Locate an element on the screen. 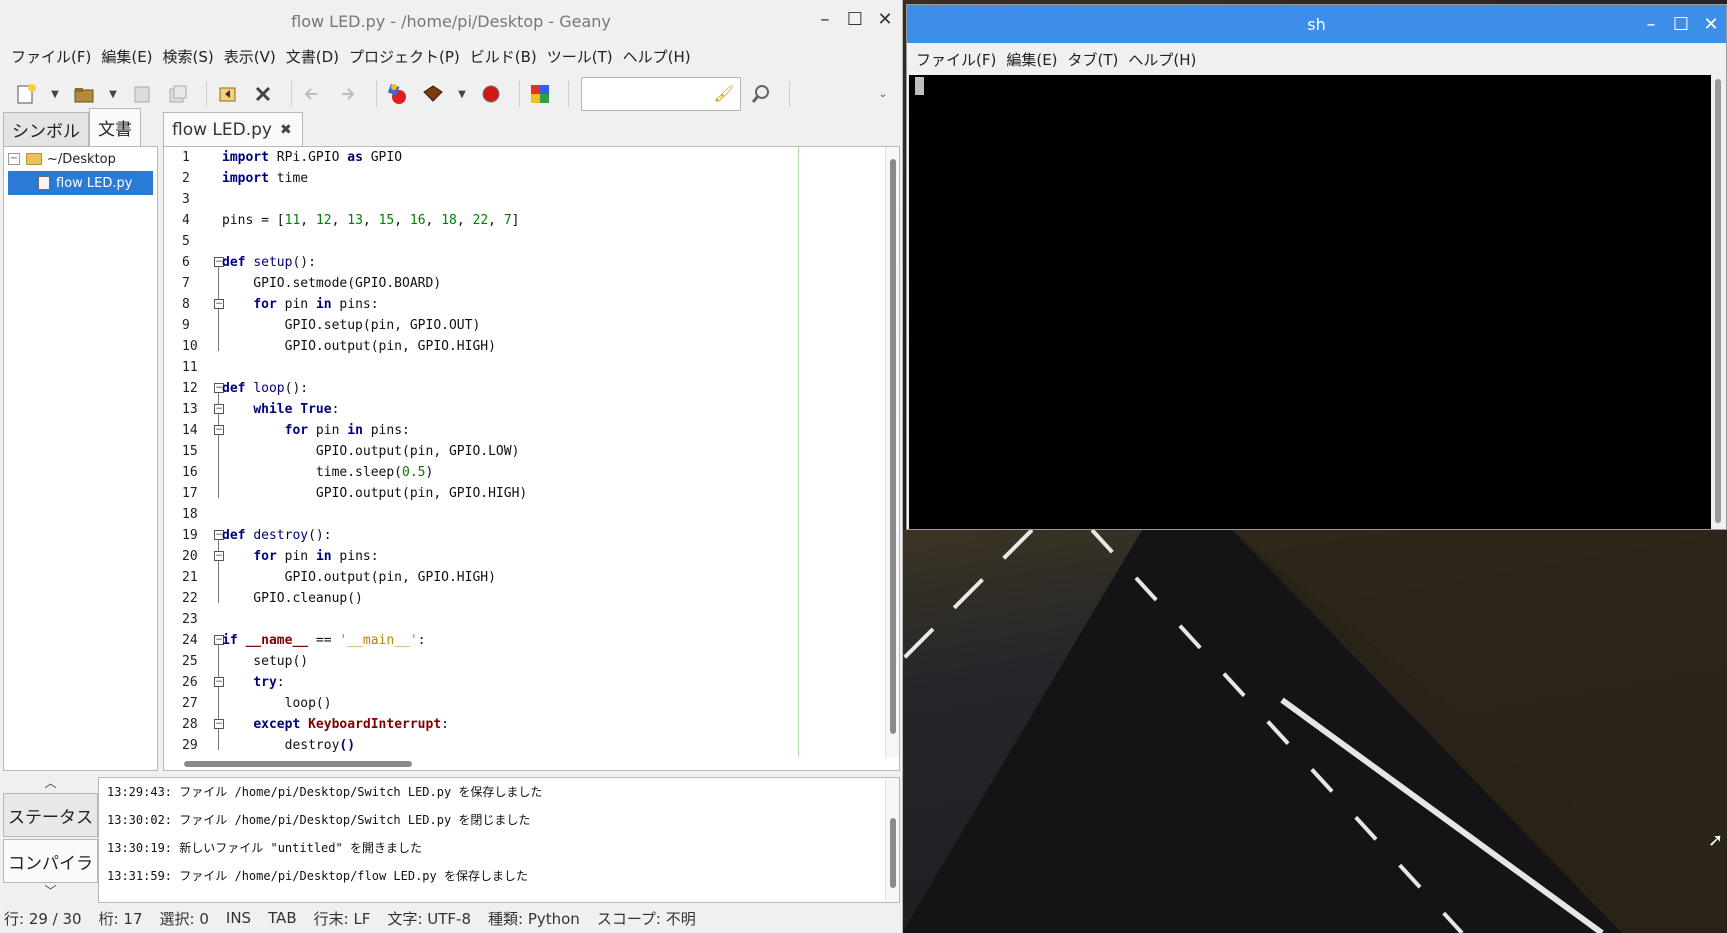  tree-file-row: flow LED.py is located at coordinates (80, 183).